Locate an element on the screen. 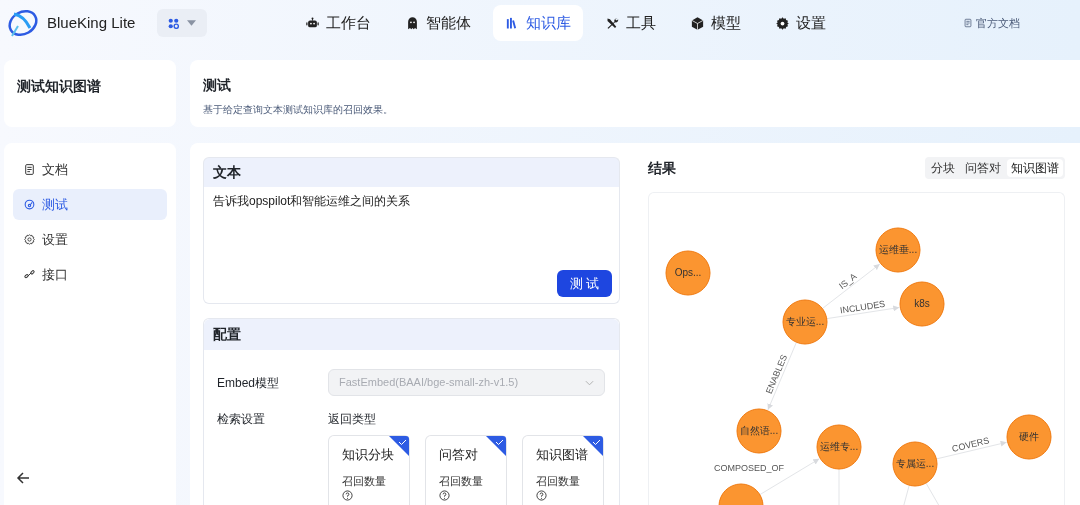  sidebar-item: 设置 is located at coordinates (90, 239).